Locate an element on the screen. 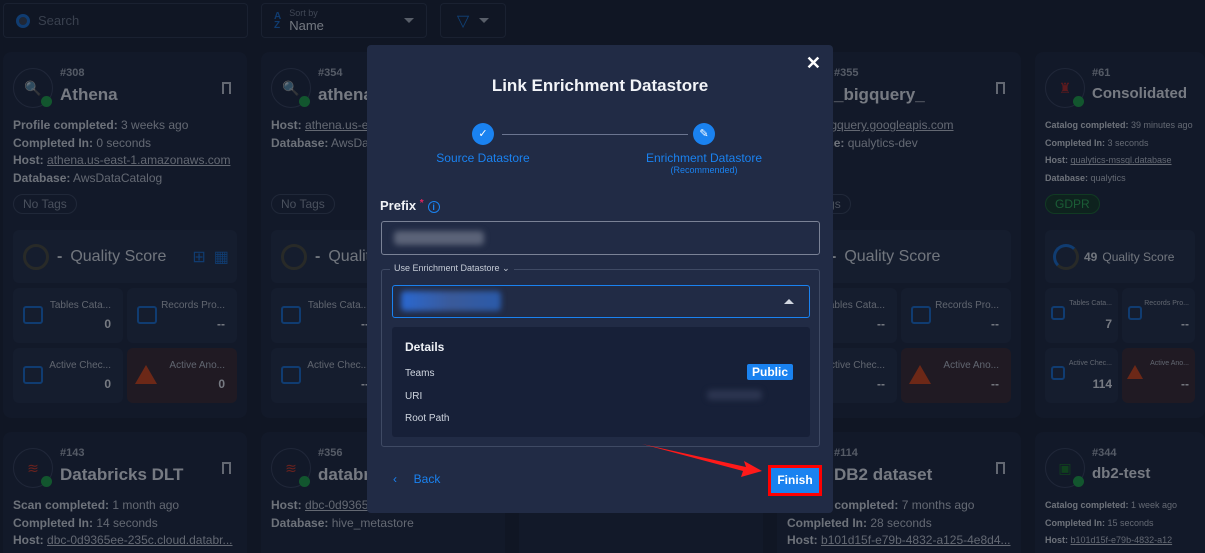 This screenshot has height=553, width=1205. step-enrichment-label: Enrichment Datastore is located at coordinates (704, 158).